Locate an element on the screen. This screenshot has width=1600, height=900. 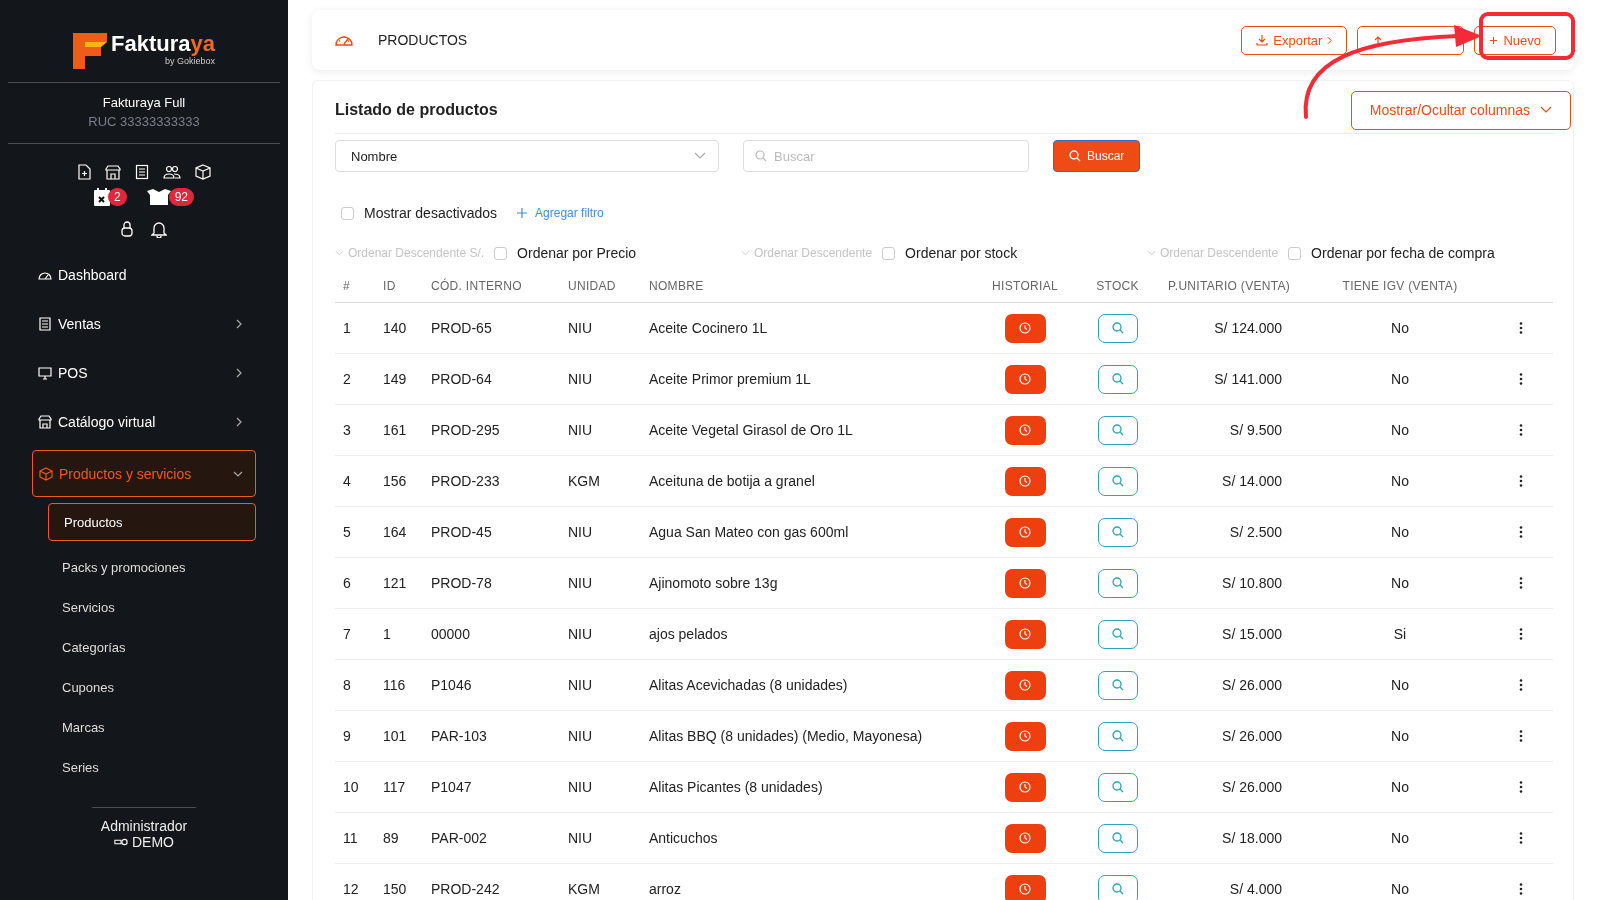
users-icon is located at coordinates (172, 172).